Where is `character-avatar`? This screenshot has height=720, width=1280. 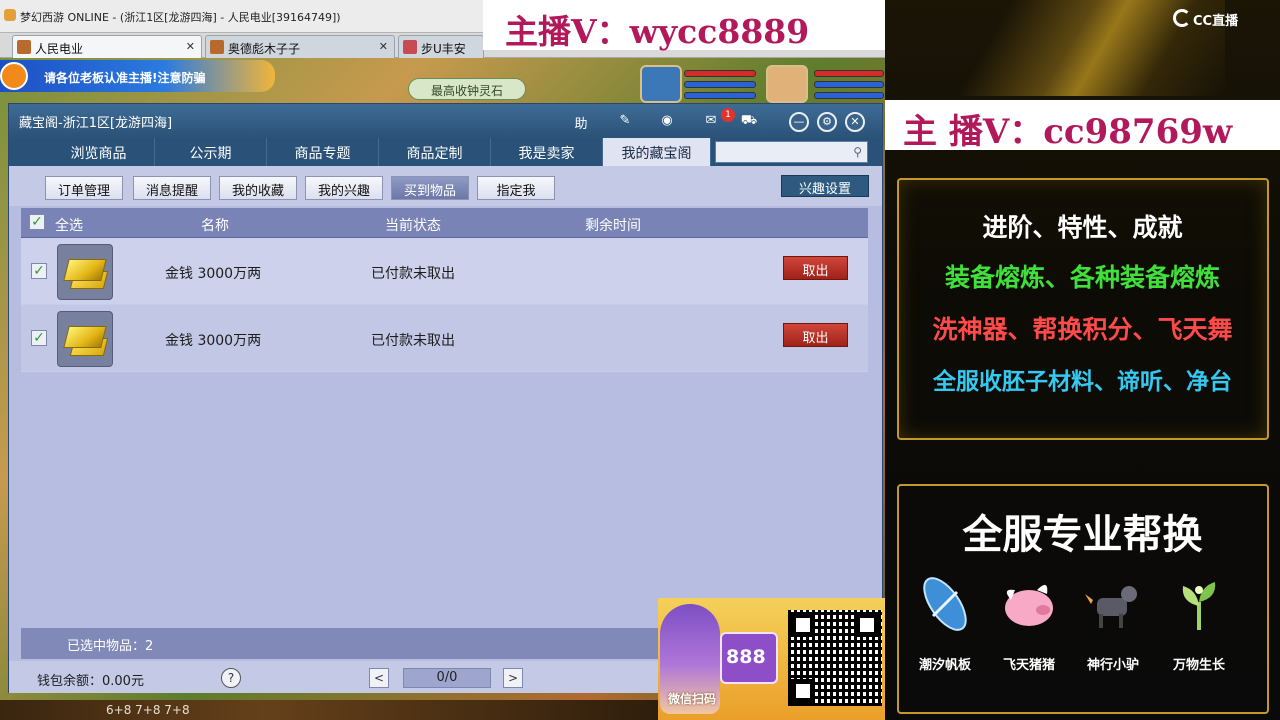
character-avatar is located at coordinates (787, 84).